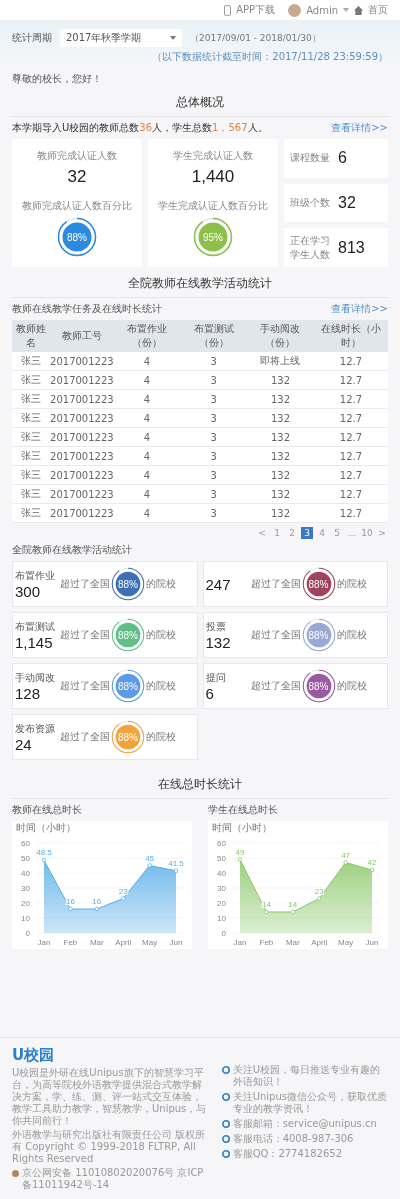 This screenshot has width=400, height=1199. What do you see at coordinates (295, 10) in the screenshot?
I see `avatar` at bounding box center [295, 10].